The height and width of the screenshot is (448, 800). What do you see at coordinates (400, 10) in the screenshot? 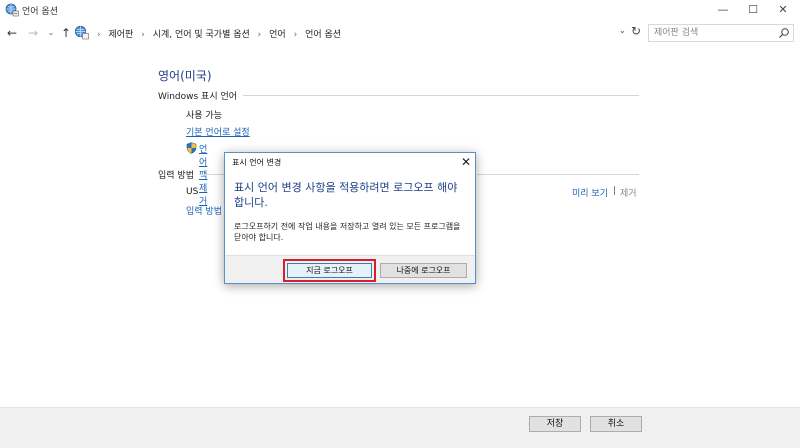
I see `title-bar: 언어 옵션 — ☐ ✕` at bounding box center [400, 10].